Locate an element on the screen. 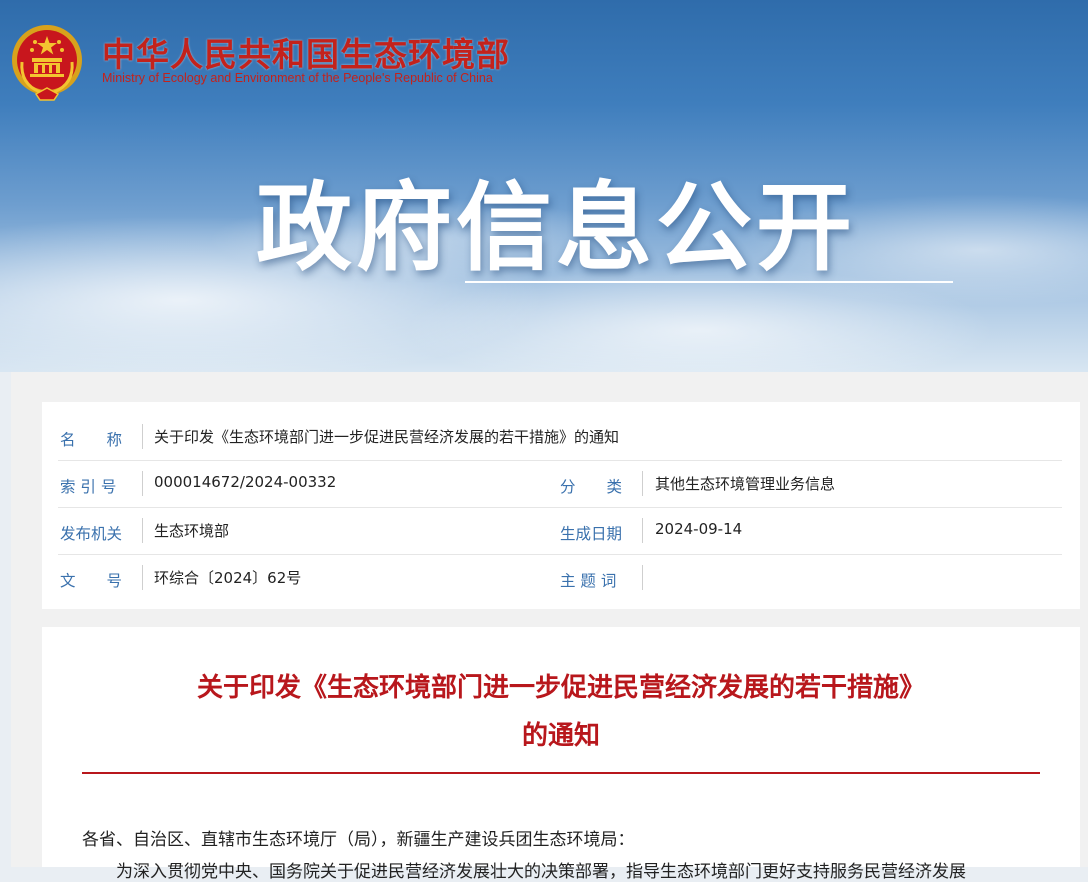 This screenshot has width=1088, height=882. date-label: 生成日期 is located at coordinates (591, 534).